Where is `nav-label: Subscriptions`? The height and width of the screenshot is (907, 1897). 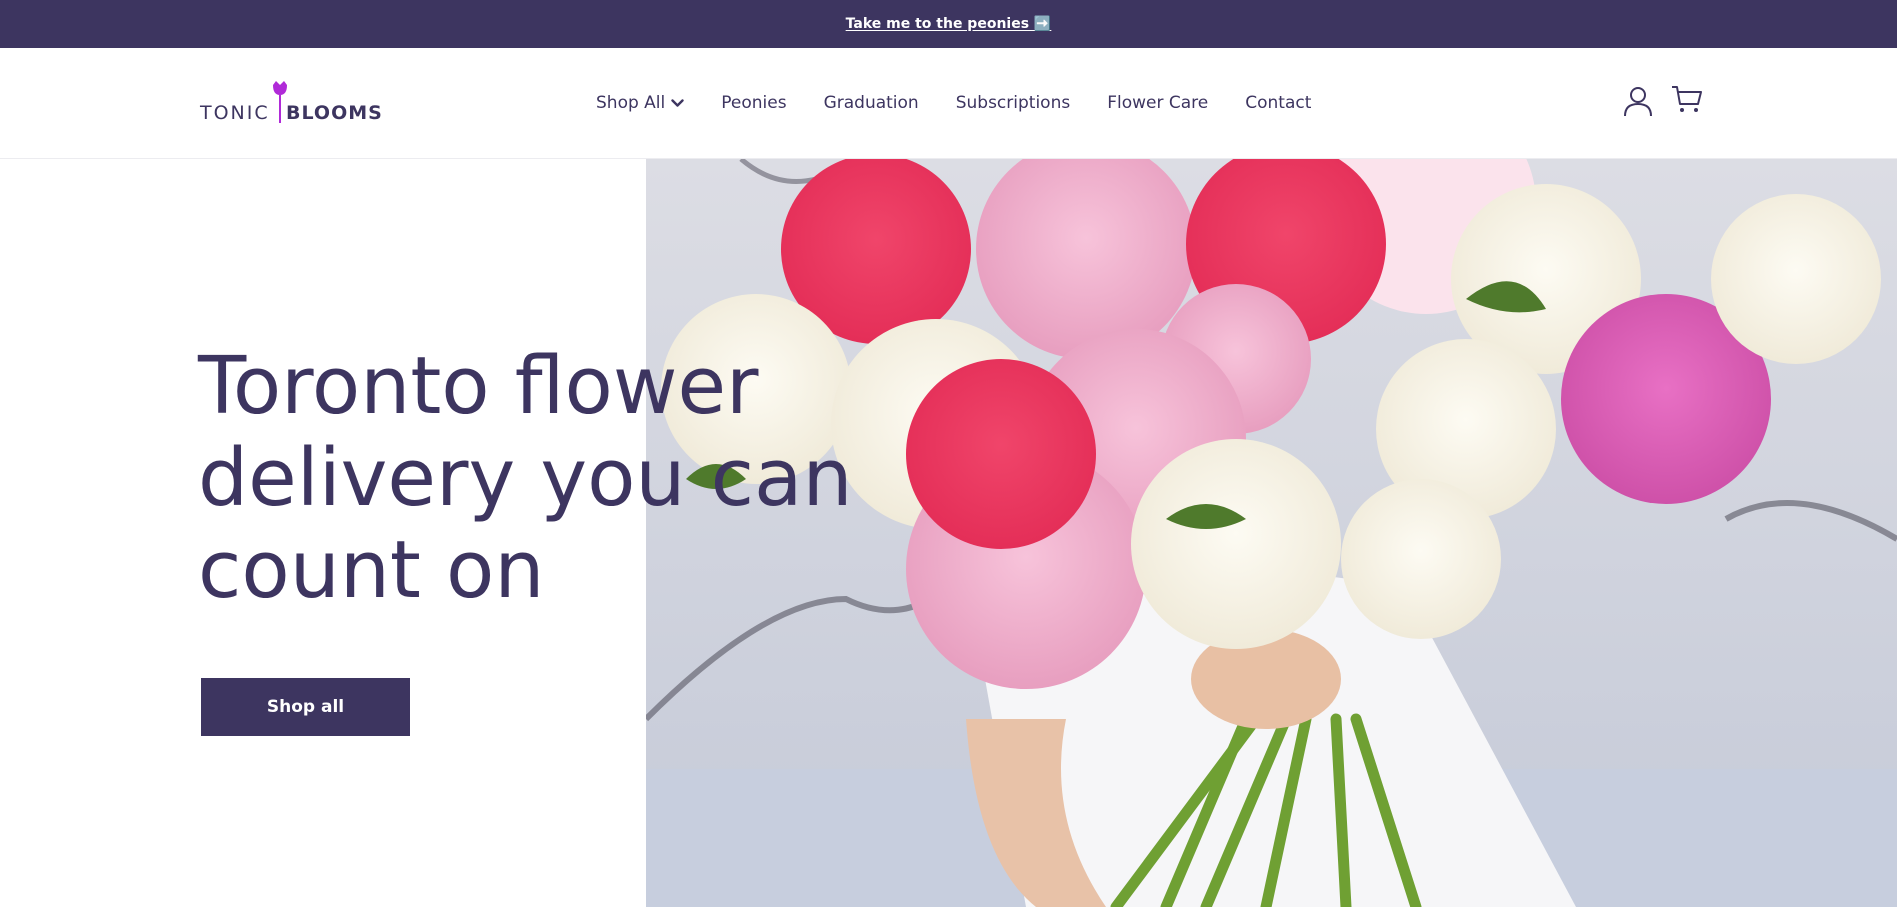
nav-label: Subscriptions is located at coordinates (1013, 103).